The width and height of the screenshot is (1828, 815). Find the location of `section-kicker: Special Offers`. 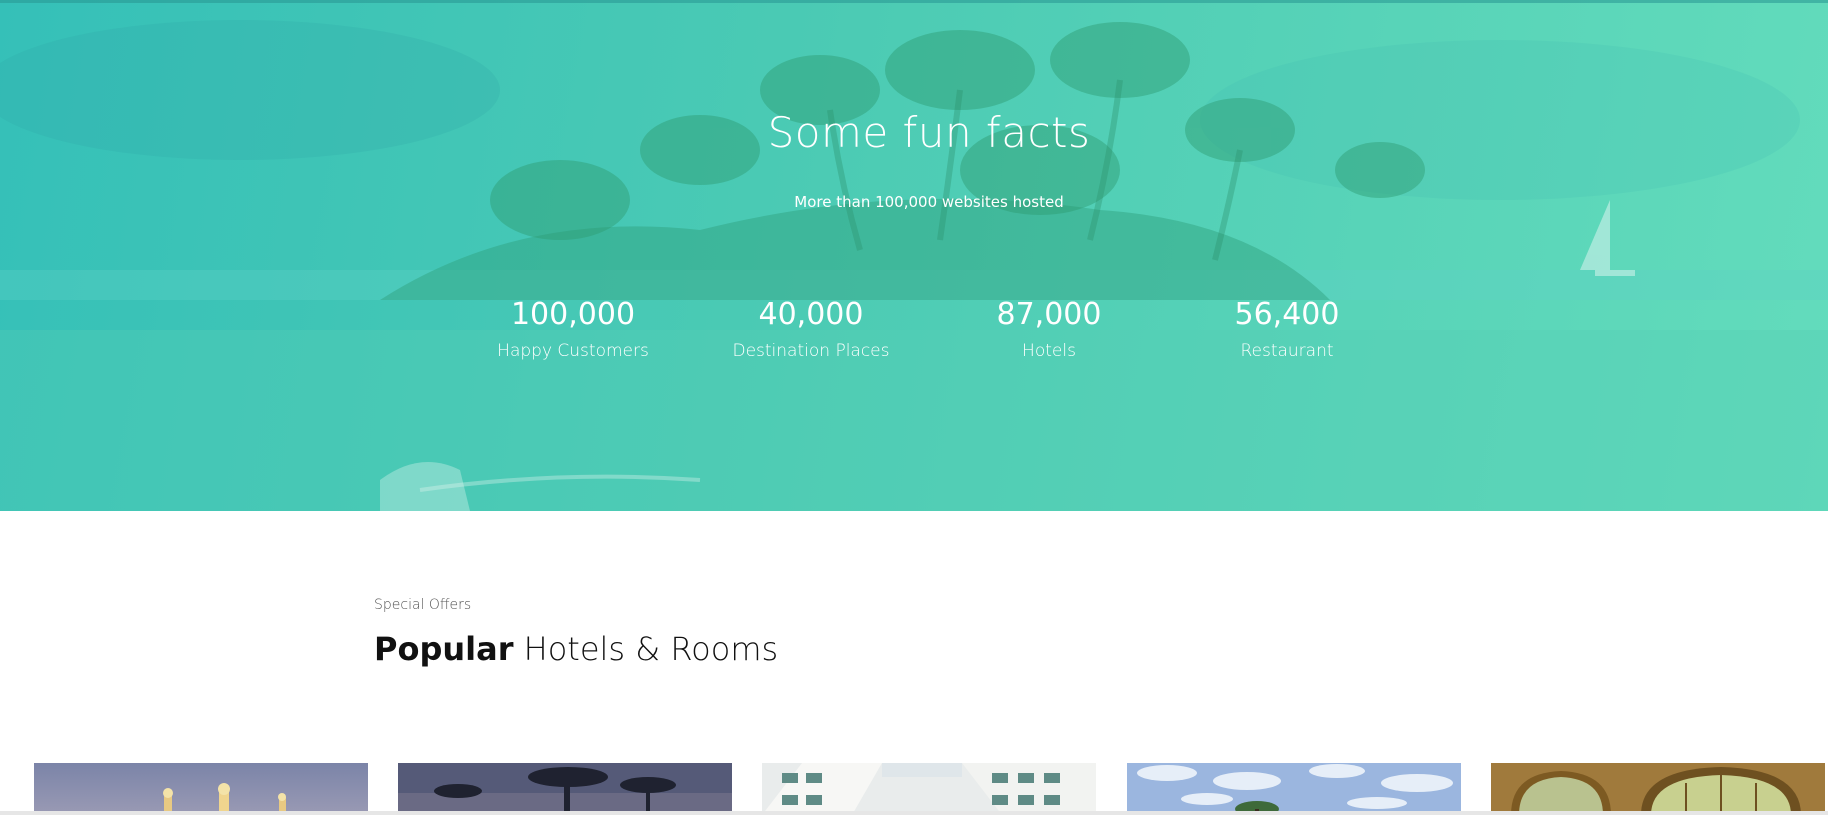

section-kicker: Special Offers is located at coordinates (423, 605).